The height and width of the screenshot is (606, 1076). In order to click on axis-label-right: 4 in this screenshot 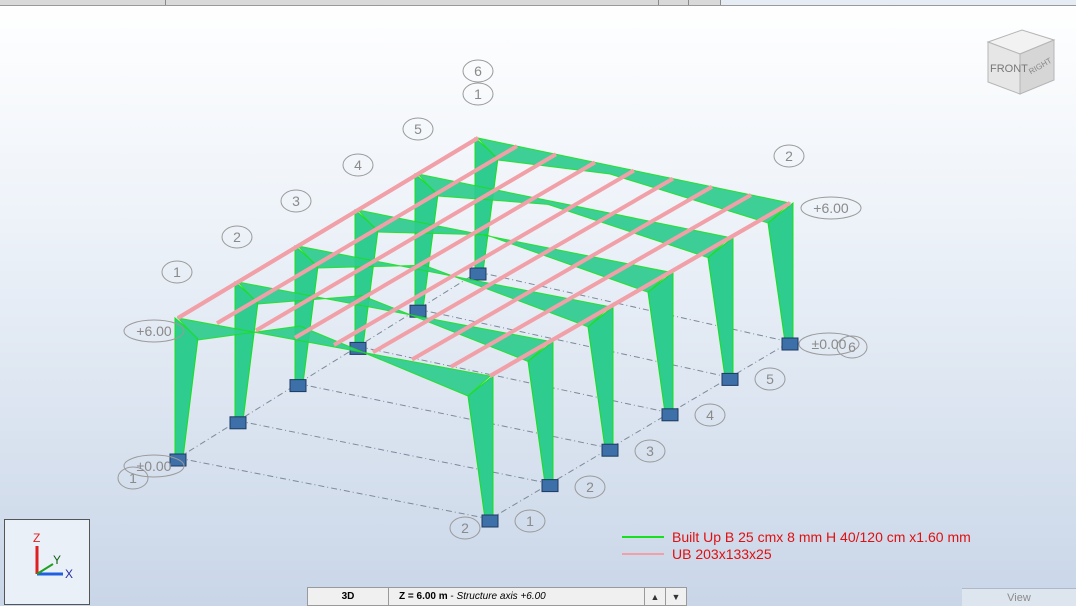, I will do `click(710, 415)`.